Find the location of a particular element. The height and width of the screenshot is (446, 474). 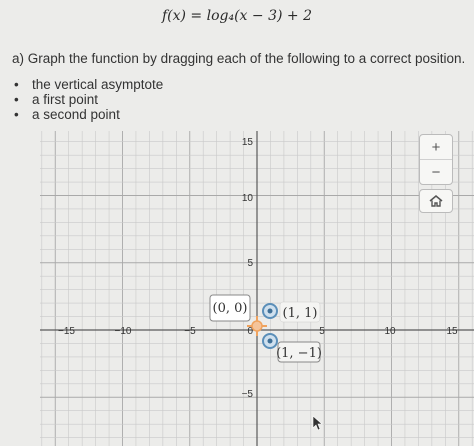

y-tick-label: 5 is located at coordinates (250, 263).